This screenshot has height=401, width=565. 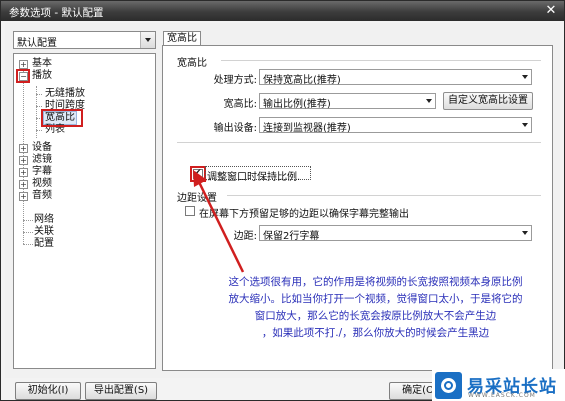 What do you see at coordinates (62, 118) in the screenshot?
I see `highlight-box-aspect` at bounding box center [62, 118].